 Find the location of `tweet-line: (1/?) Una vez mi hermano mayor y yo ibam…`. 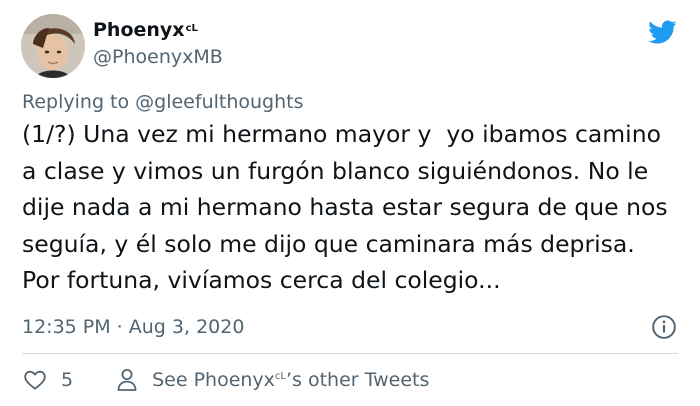

tweet-line: (1/?) Una vez mi hermano mayor y yo ibam… is located at coordinates (341, 134).